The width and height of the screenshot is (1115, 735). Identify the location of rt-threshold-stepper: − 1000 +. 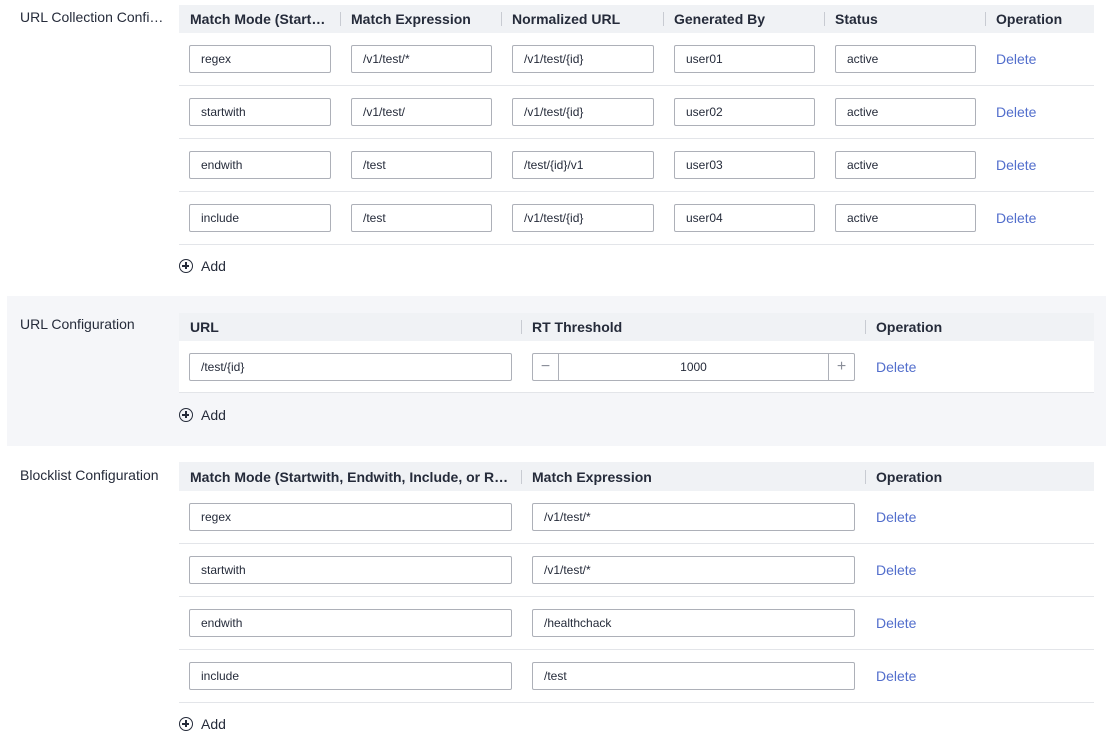
(693, 366).